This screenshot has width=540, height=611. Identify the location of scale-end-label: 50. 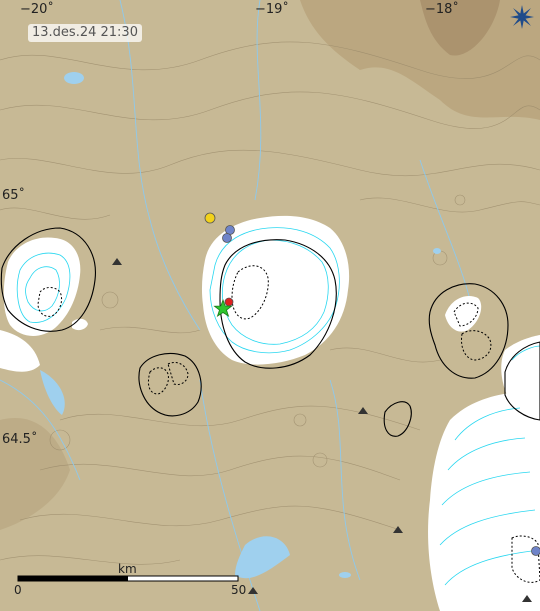
(239, 590).